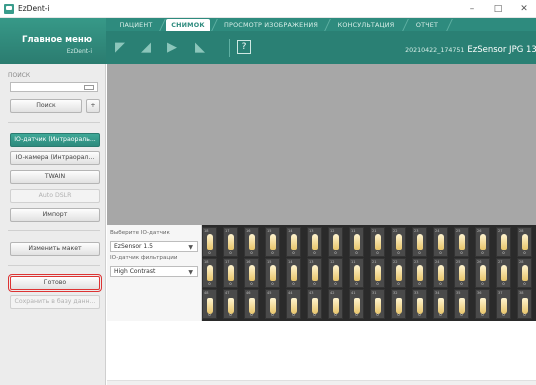 The height and width of the screenshot is (385, 536). Describe the element at coordinates (93, 106) in the screenshot. I see `add-patient-button: +` at that location.